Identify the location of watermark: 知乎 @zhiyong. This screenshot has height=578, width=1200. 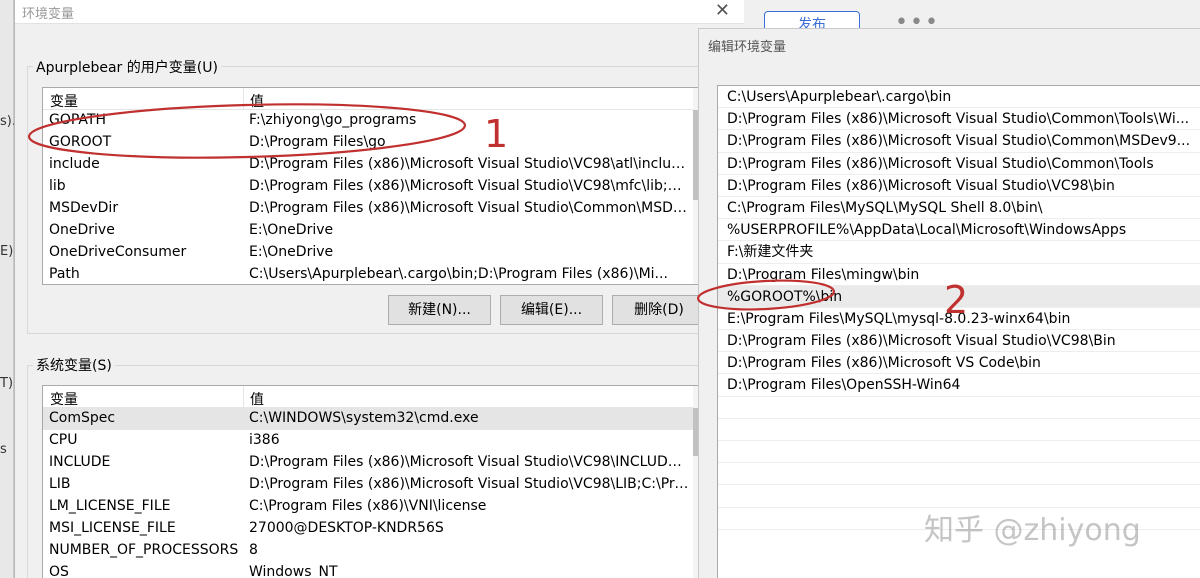
(1032, 530).